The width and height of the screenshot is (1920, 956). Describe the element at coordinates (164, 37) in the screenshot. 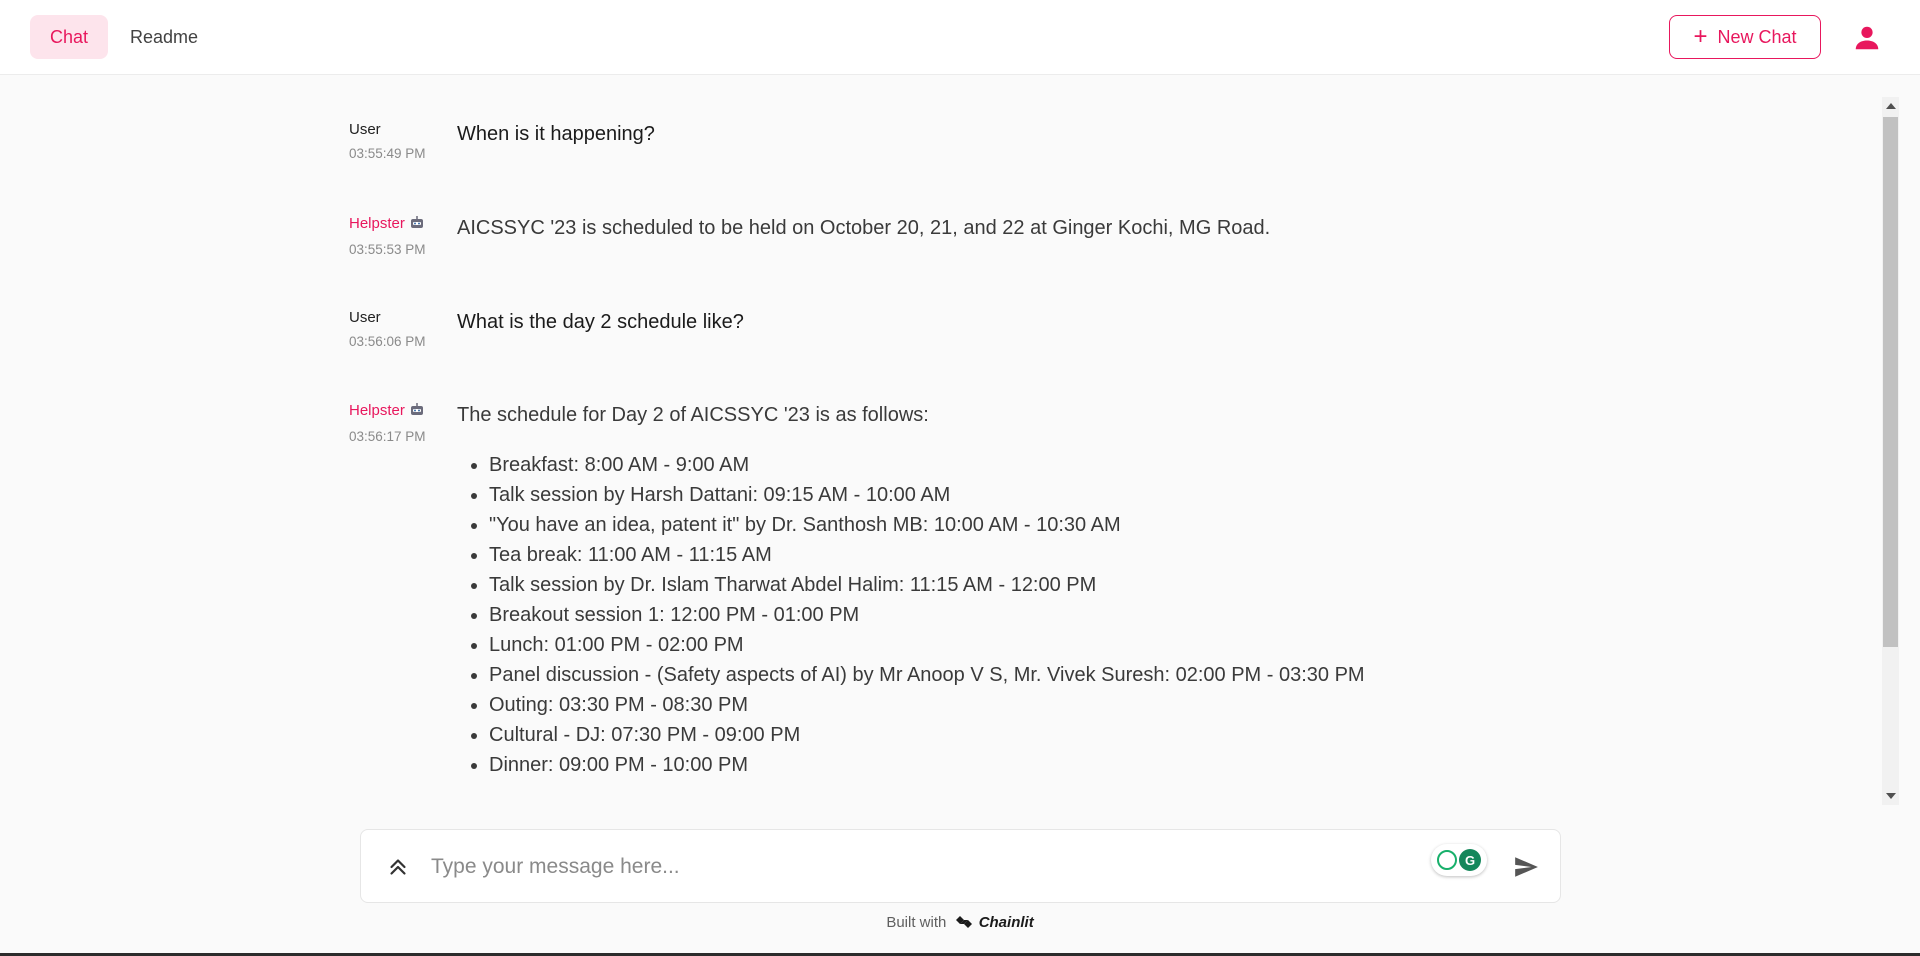

I see `tab-readme: Readme` at that location.